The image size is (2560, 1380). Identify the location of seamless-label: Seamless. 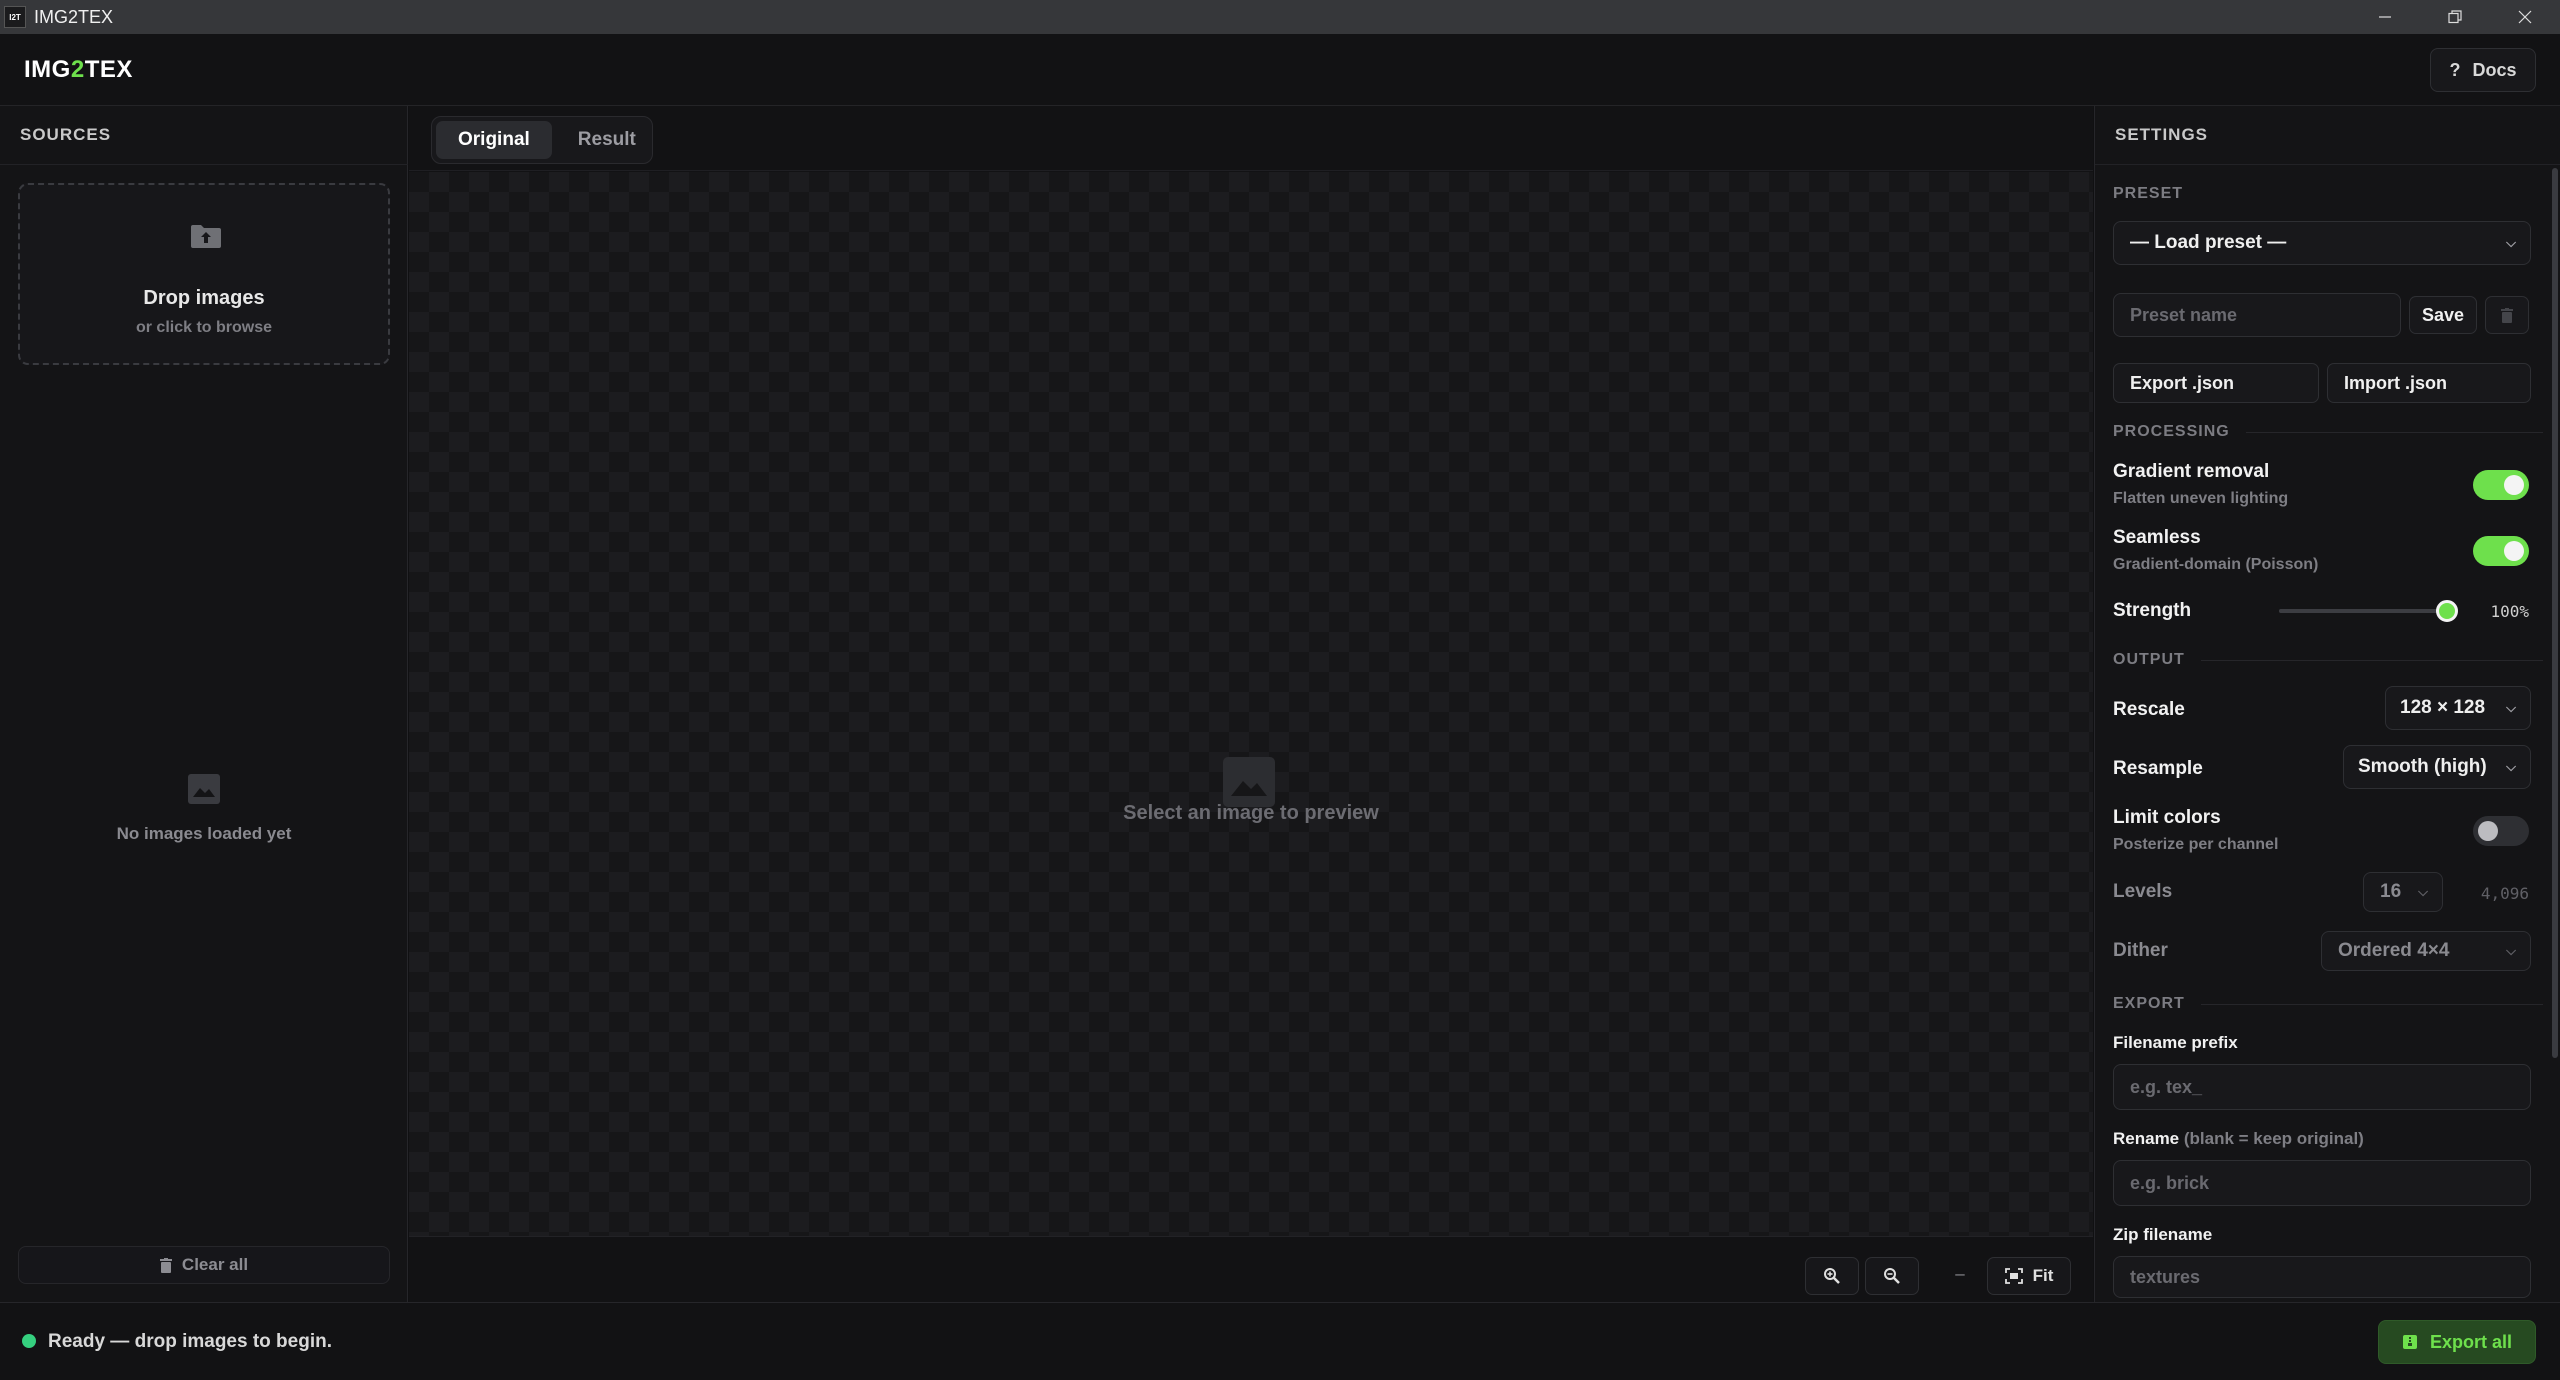
(2157, 537).